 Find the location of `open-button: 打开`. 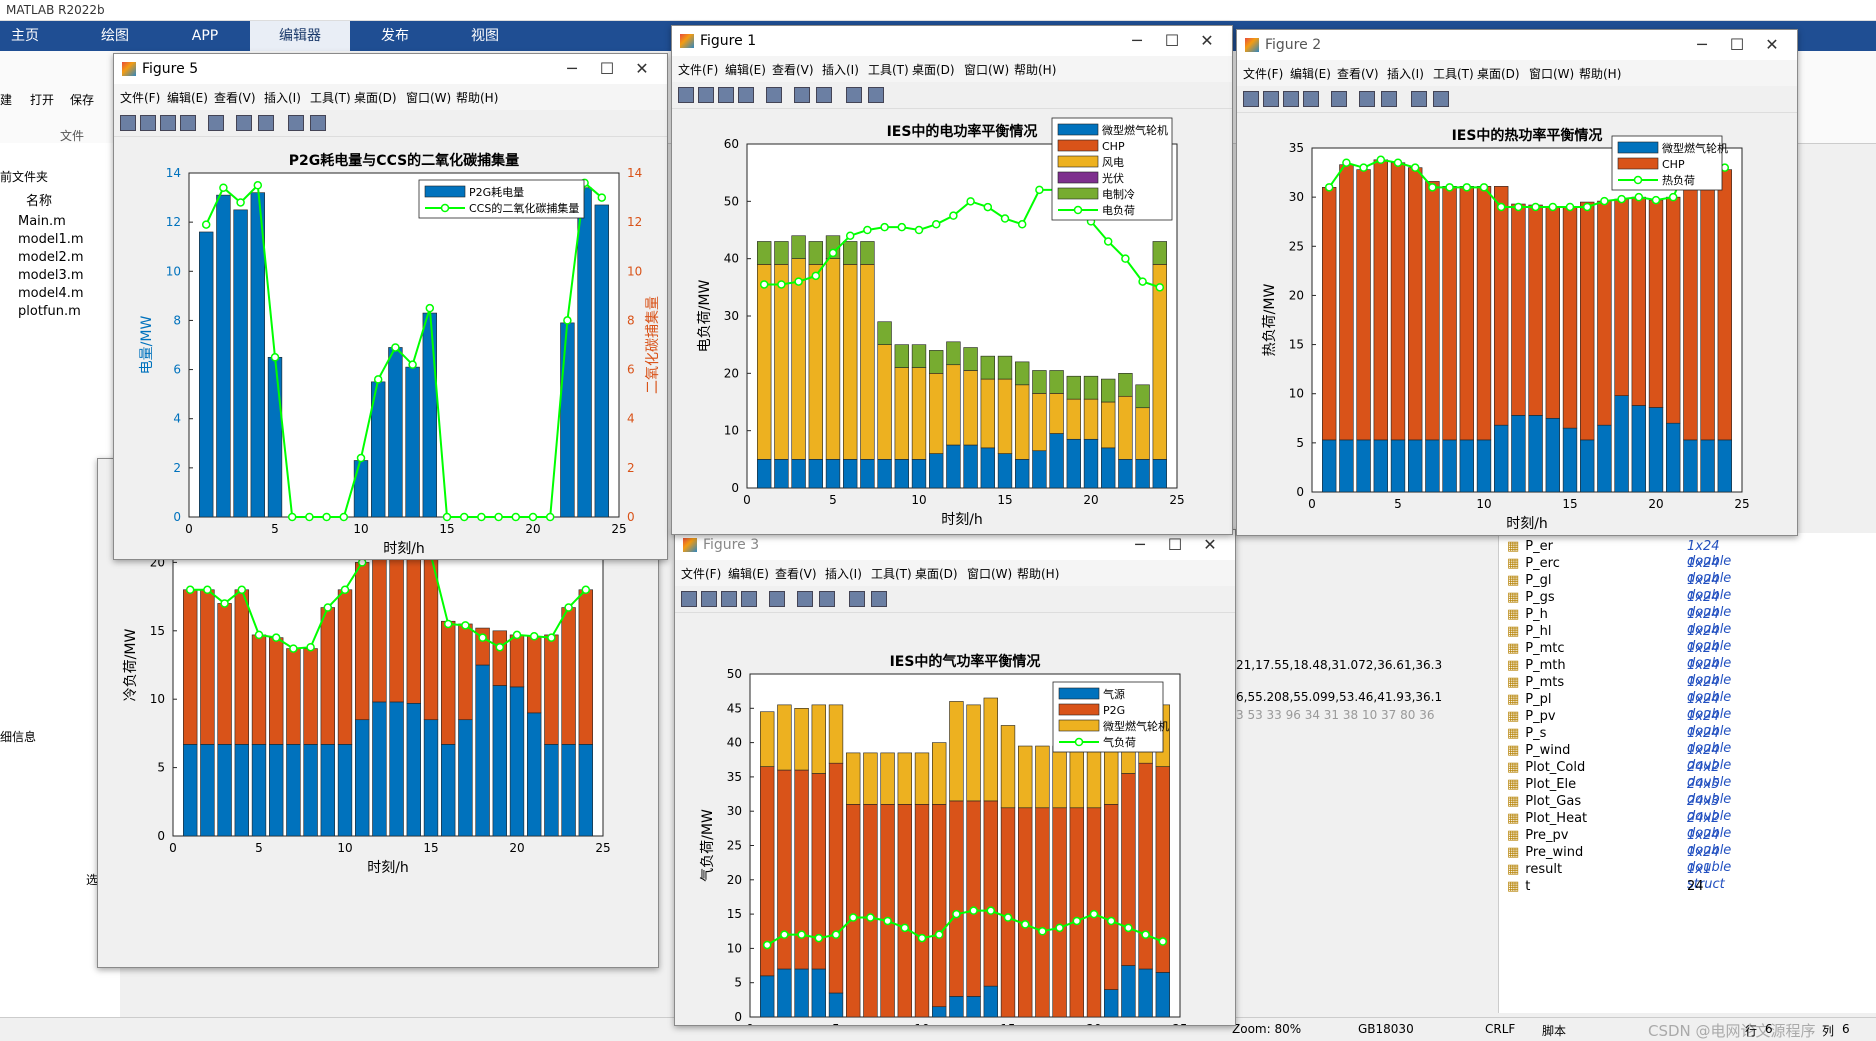

open-button: 打开 is located at coordinates (42, 99).